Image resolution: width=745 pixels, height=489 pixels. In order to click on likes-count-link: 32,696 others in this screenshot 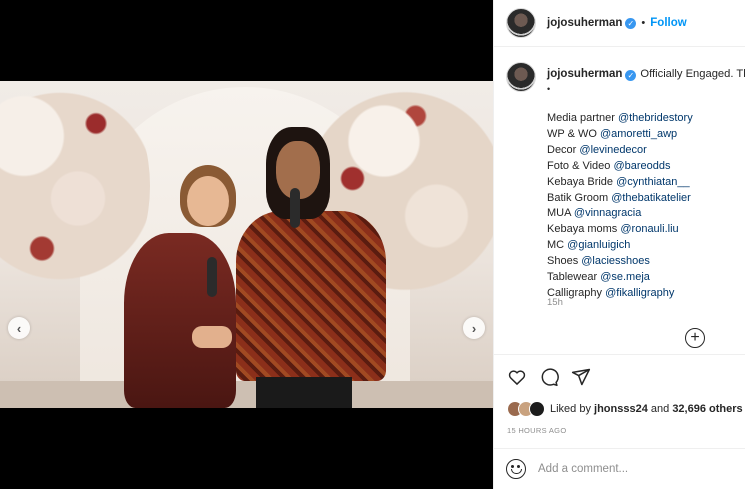, I will do `click(707, 409)`.